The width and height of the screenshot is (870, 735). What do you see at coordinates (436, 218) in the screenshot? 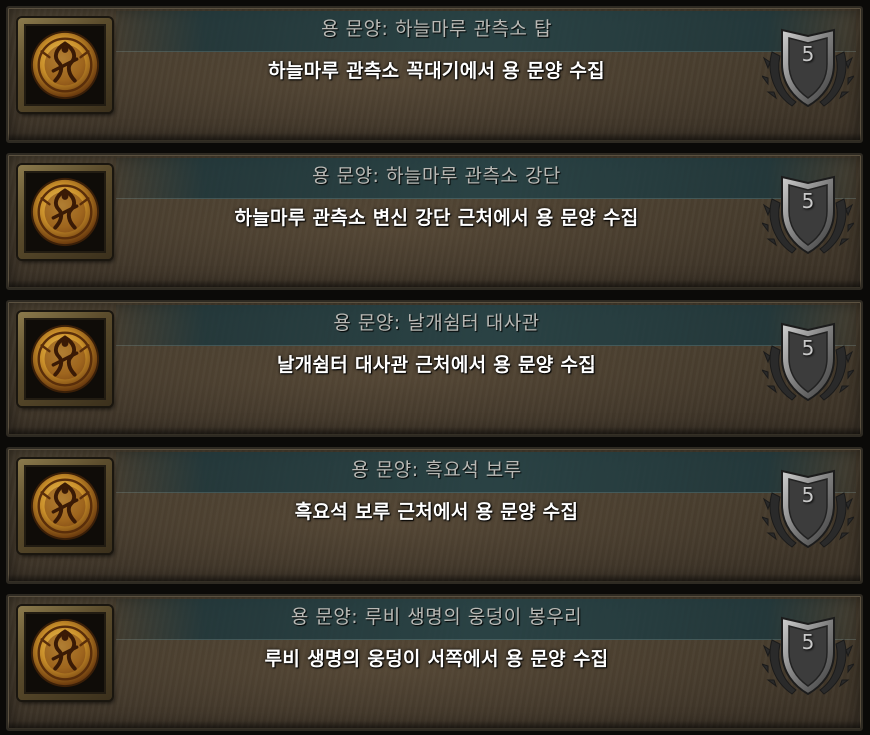
I see `achievement-description: 하늘마루 관측소 변신 강단 근처에서 용 문양 수집` at bounding box center [436, 218].